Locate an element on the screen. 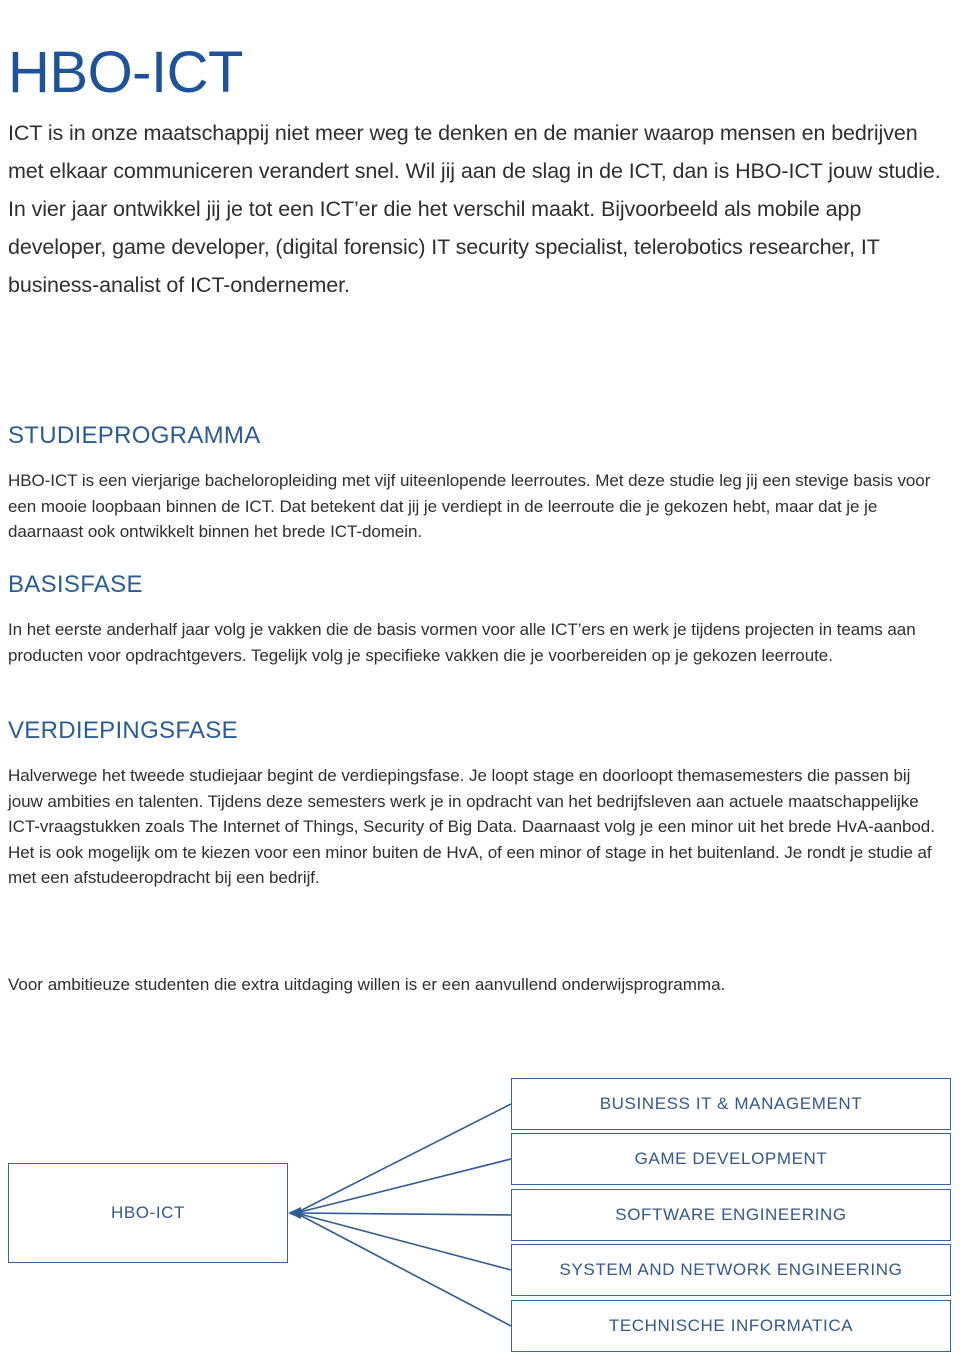 The image size is (960, 1352). diagram-node-software-engineering: SOFTWARE ENGINEERING is located at coordinates (731, 1215).